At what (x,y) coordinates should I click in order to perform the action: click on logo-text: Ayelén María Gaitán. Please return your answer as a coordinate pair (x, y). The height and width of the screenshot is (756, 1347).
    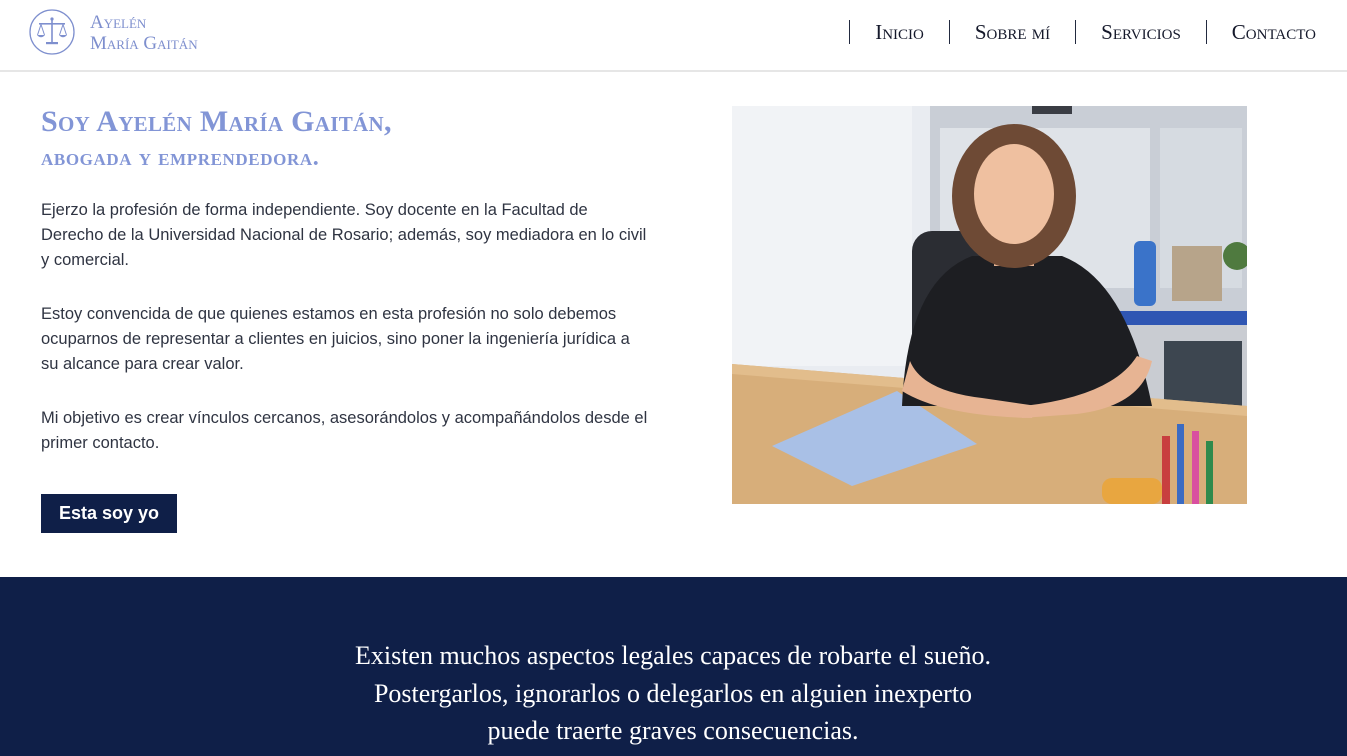
    Looking at the image, I should click on (160, 33).